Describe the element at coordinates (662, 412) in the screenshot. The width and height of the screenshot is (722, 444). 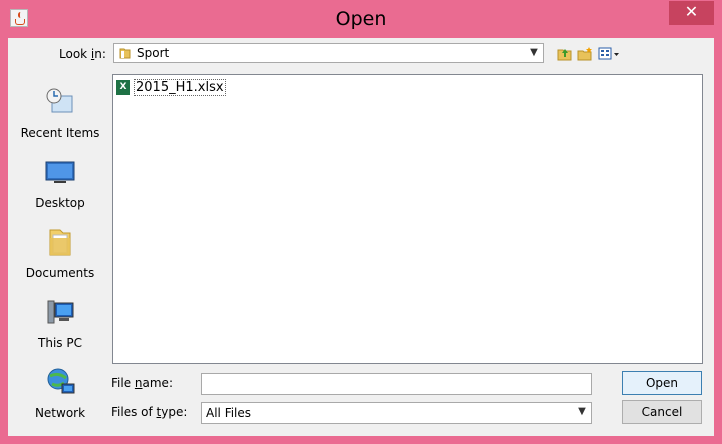
I see `cancel-button: Cancel` at that location.